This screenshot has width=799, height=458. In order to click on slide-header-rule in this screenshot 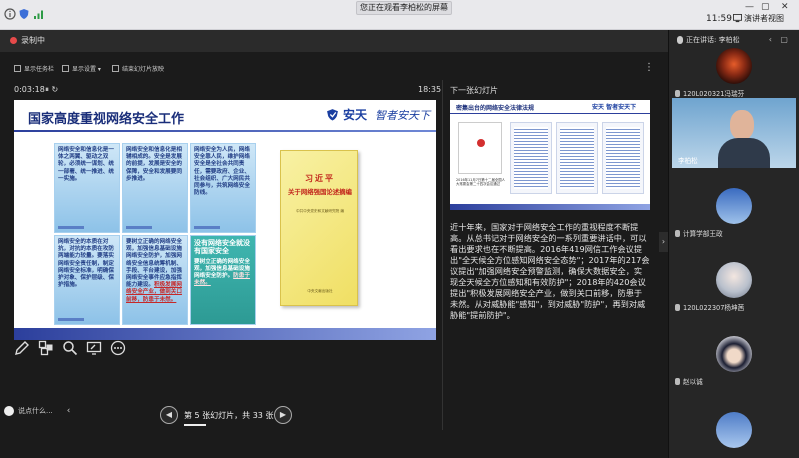, I will do `click(225, 131)`.